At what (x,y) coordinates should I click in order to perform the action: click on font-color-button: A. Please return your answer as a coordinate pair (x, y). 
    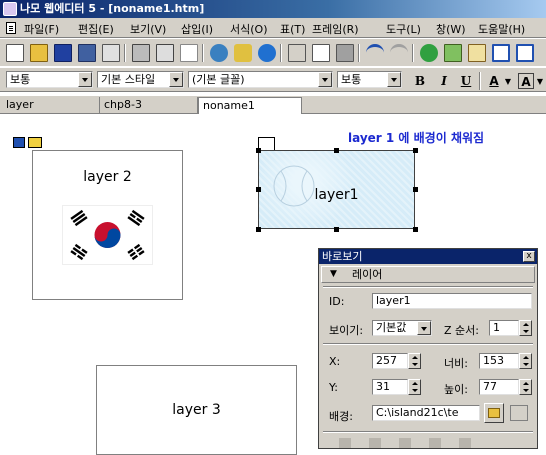
    Looking at the image, I should click on (494, 81).